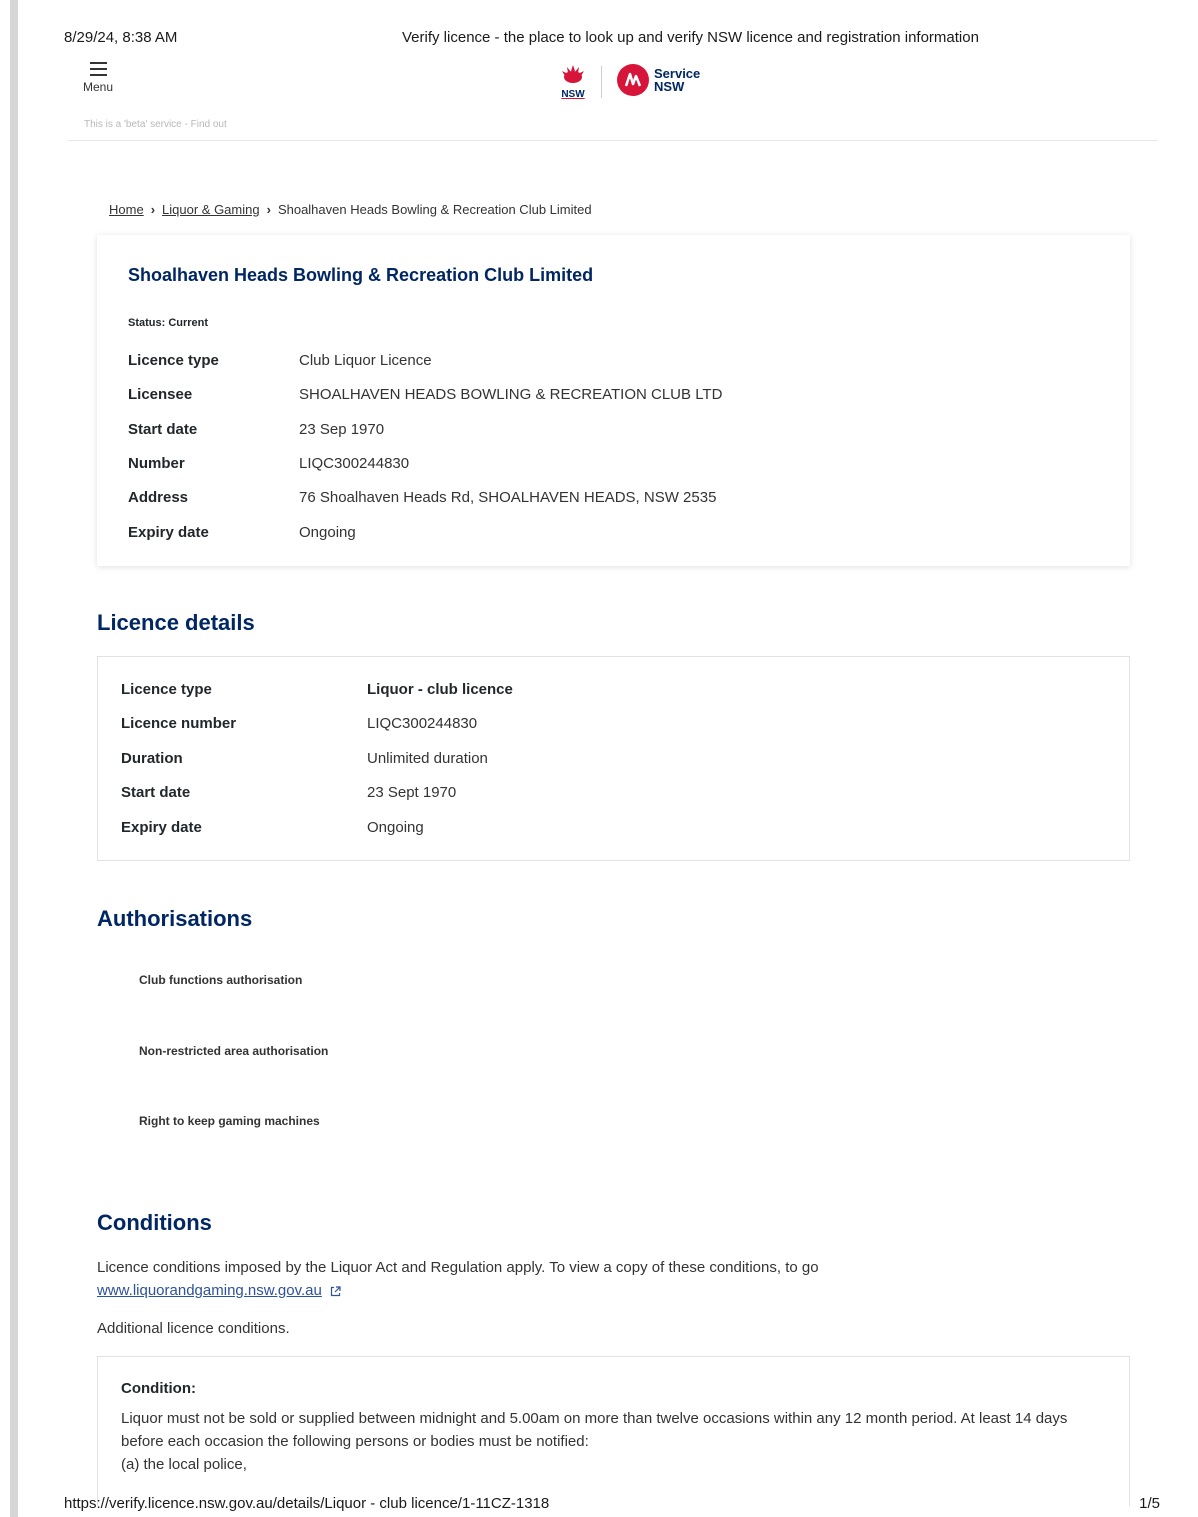 Image resolution: width=1198 pixels, height=1517 pixels. Describe the element at coordinates (126, 209) in the screenshot. I see `breadcrumb-home-link: Home` at that location.